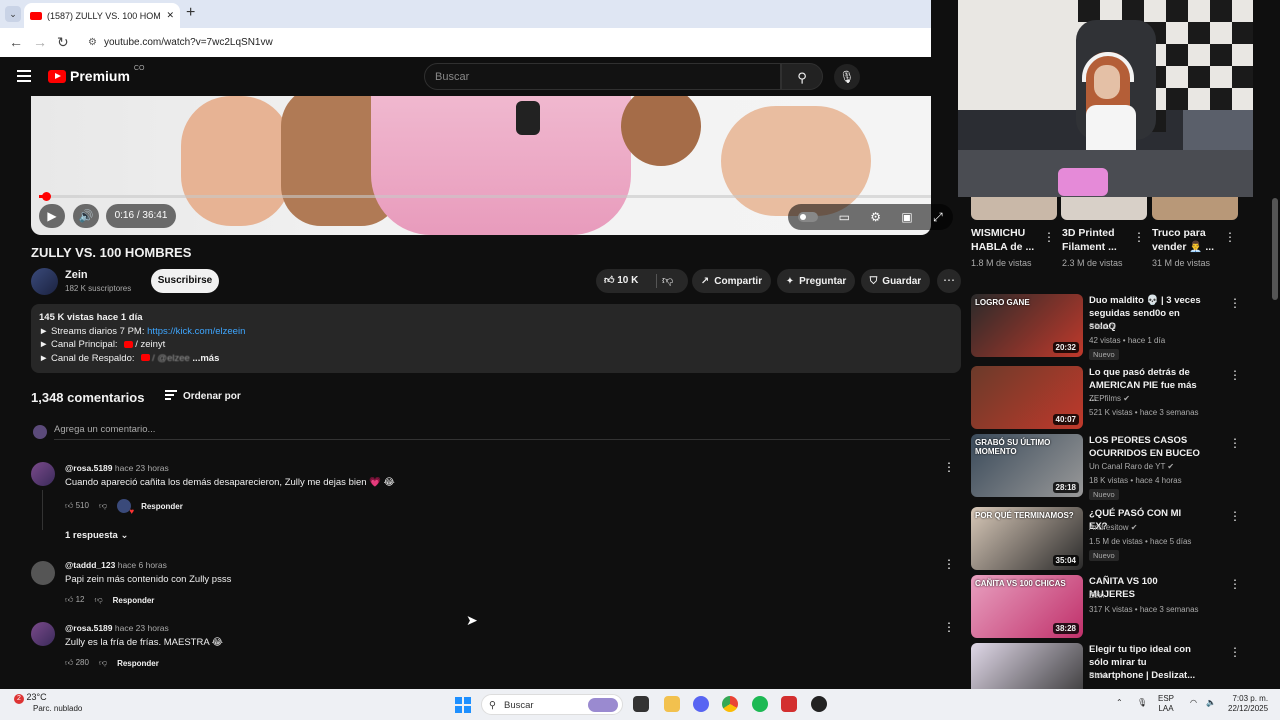 The height and width of the screenshot is (720, 1280). What do you see at coordinates (1211, 703) in the screenshot?
I see `speaker-icon: 🔈` at bounding box center [1211, 703].